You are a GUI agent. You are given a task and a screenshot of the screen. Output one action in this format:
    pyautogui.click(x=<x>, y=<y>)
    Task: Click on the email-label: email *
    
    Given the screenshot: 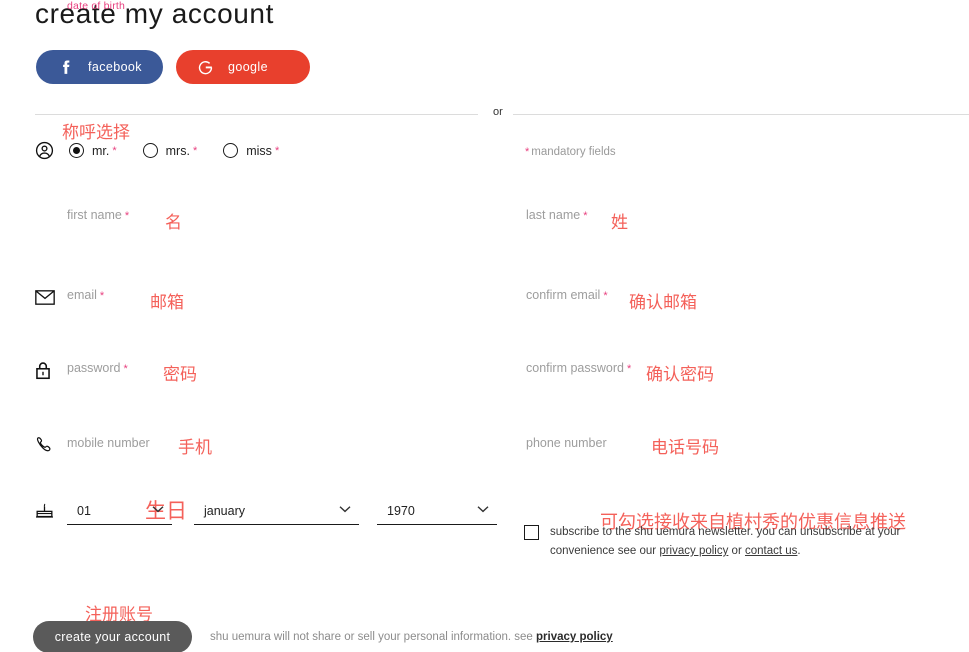 What is the action you would take?
    pyautogui.click(x=86, y=295)
    